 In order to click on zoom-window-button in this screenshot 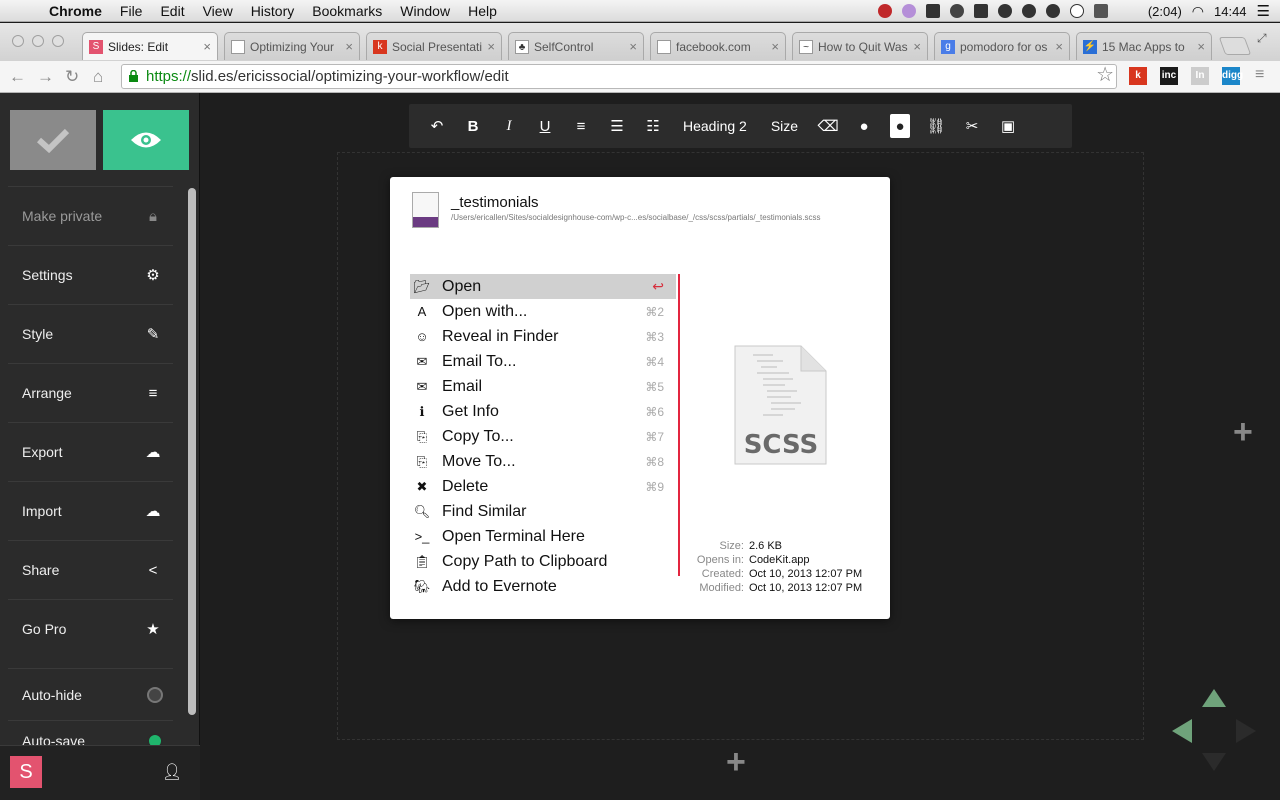, I will do `click(58, 41)`.